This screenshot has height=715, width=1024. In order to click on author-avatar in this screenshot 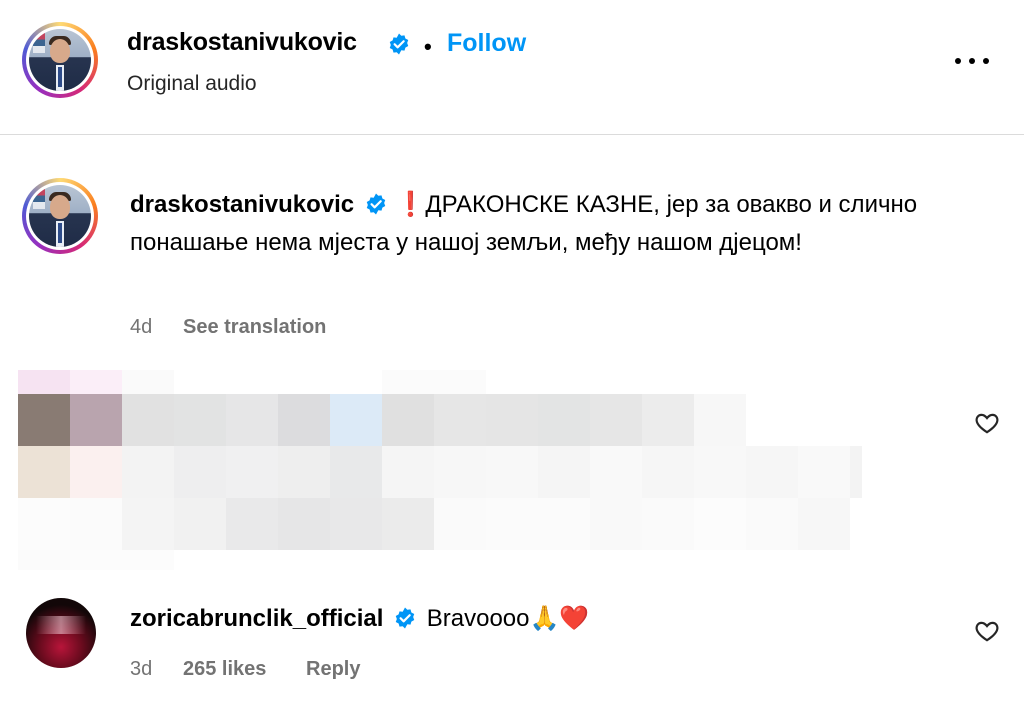, I will do `click(60, 60)`.